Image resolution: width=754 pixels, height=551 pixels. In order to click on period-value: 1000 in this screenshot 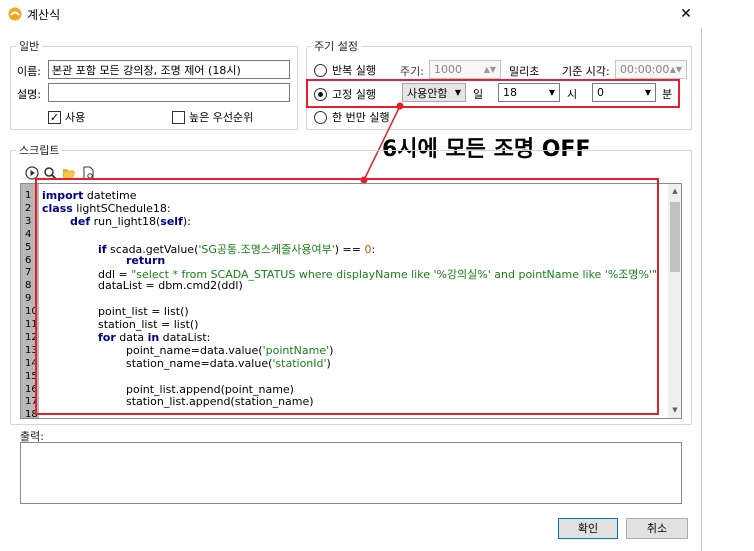, I will do `click(448, 69)`.